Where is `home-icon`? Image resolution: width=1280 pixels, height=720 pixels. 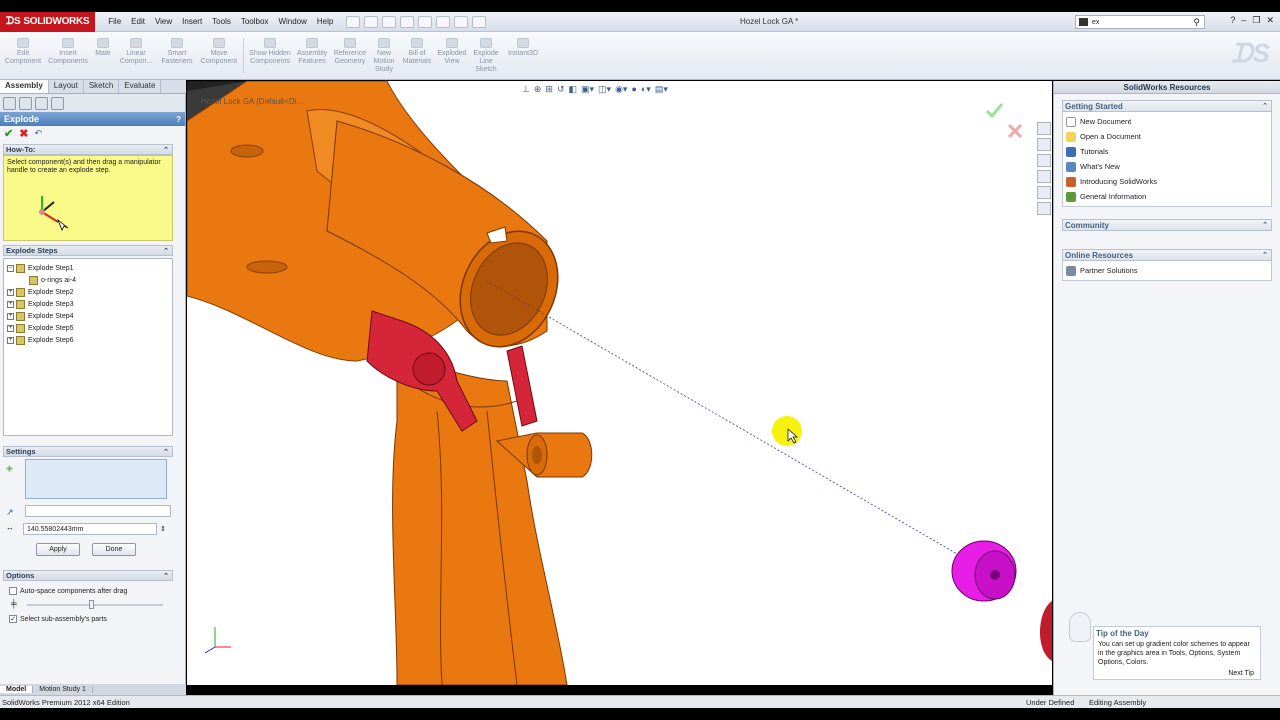 home-icon is located at coordinates (1044, 128).